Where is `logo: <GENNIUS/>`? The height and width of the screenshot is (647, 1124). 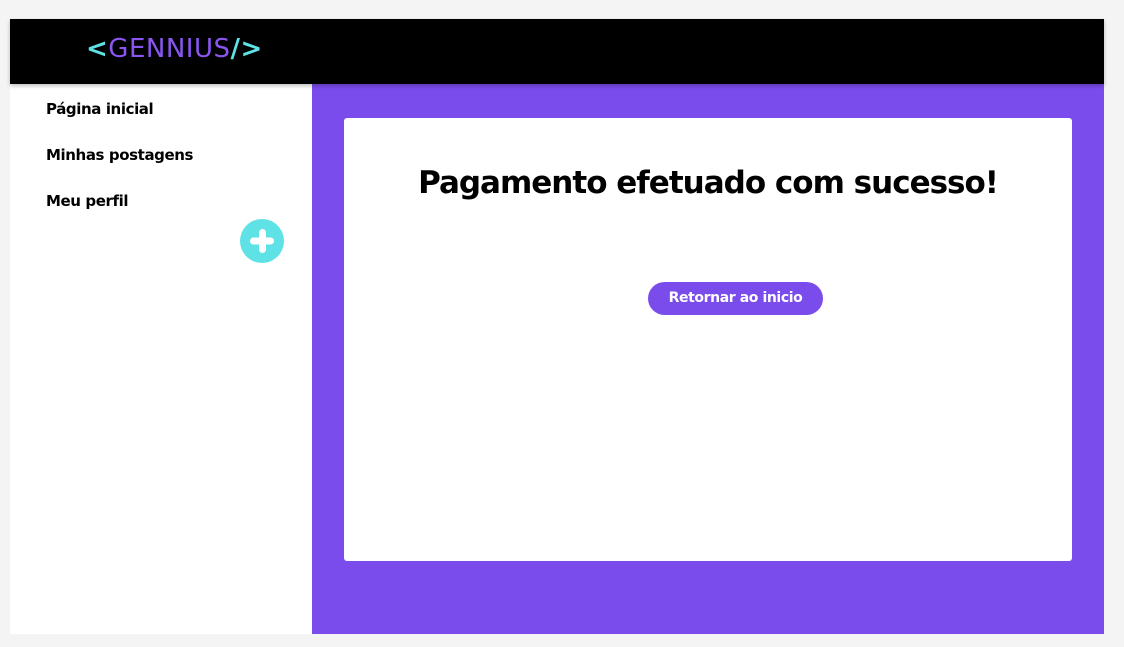 logo: <GENNIUS/> is located at coordinates (174, 49).